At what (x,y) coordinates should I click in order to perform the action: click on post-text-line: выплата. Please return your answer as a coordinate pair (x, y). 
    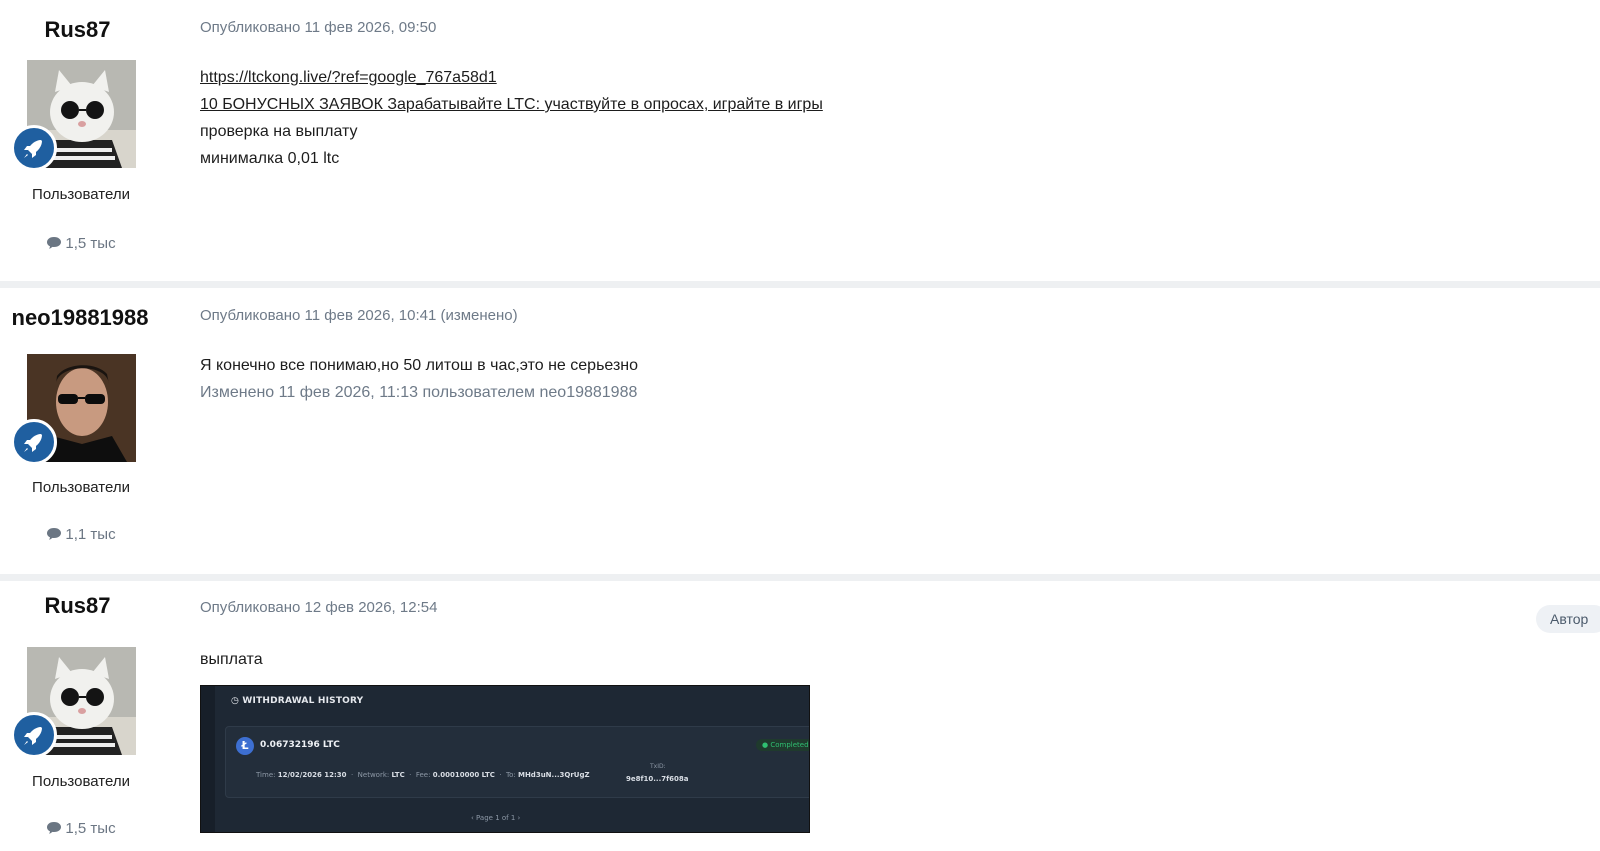
    Looking at the image, I should click on (231, 659).